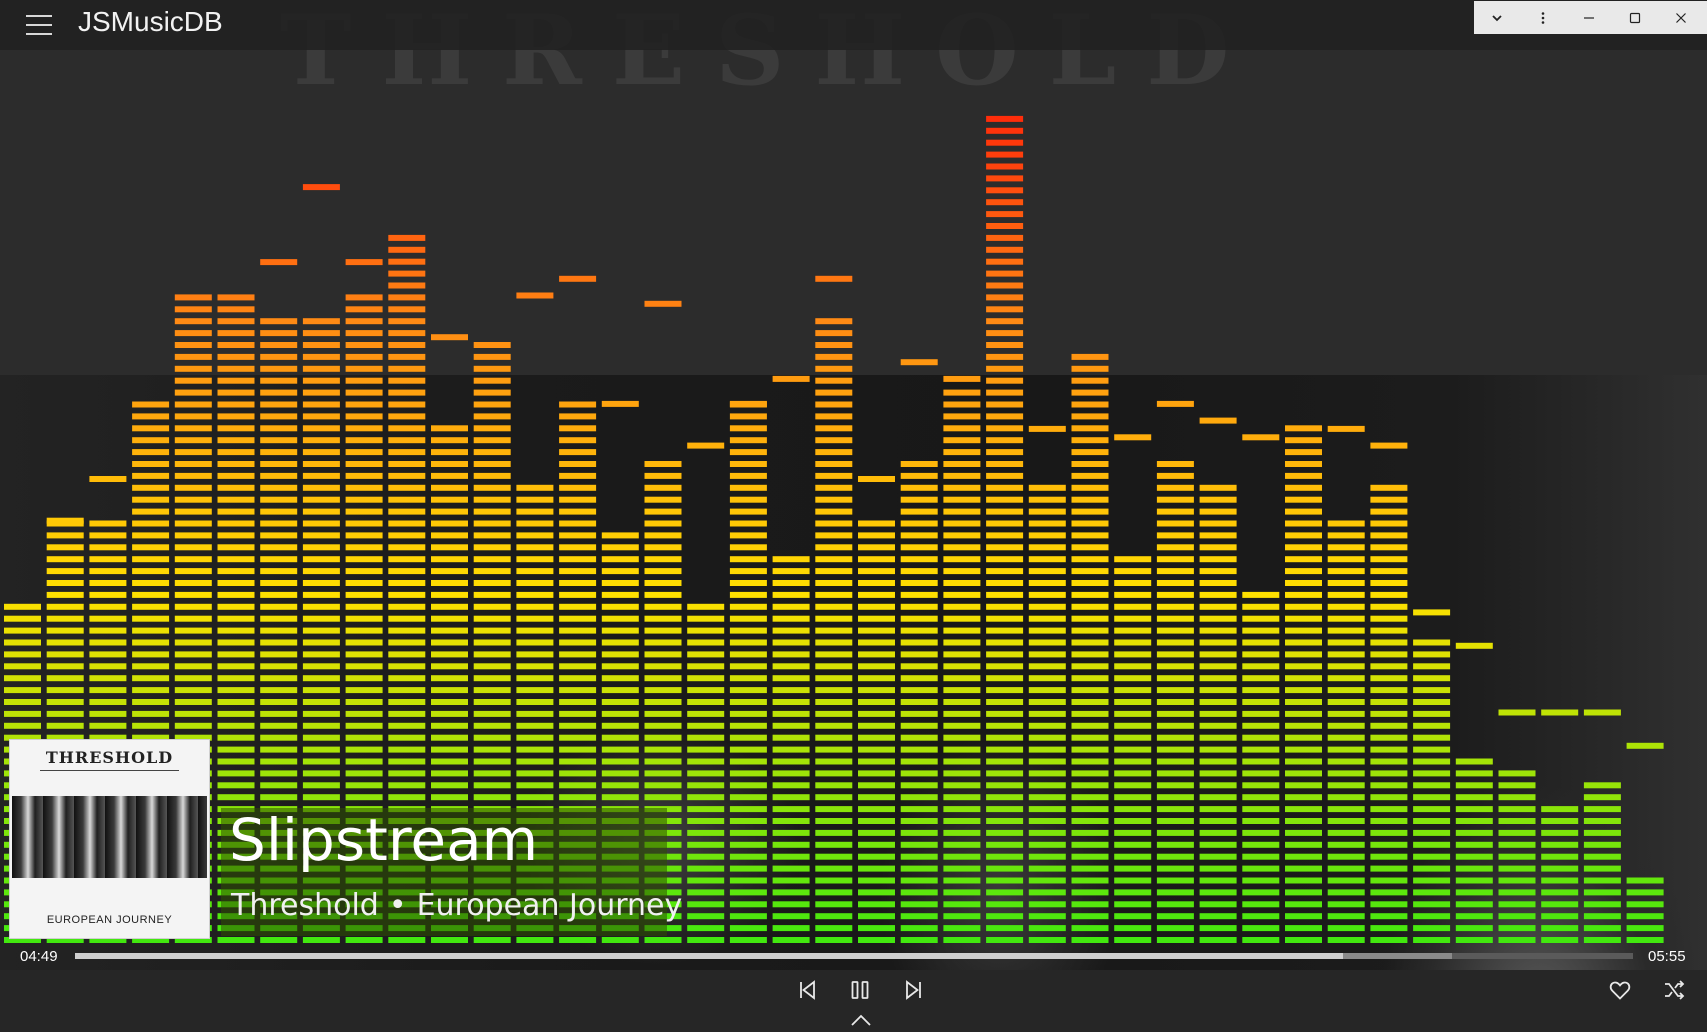 The image size is (1707, 1032). I want to click on like-button, so click(1620, 990).